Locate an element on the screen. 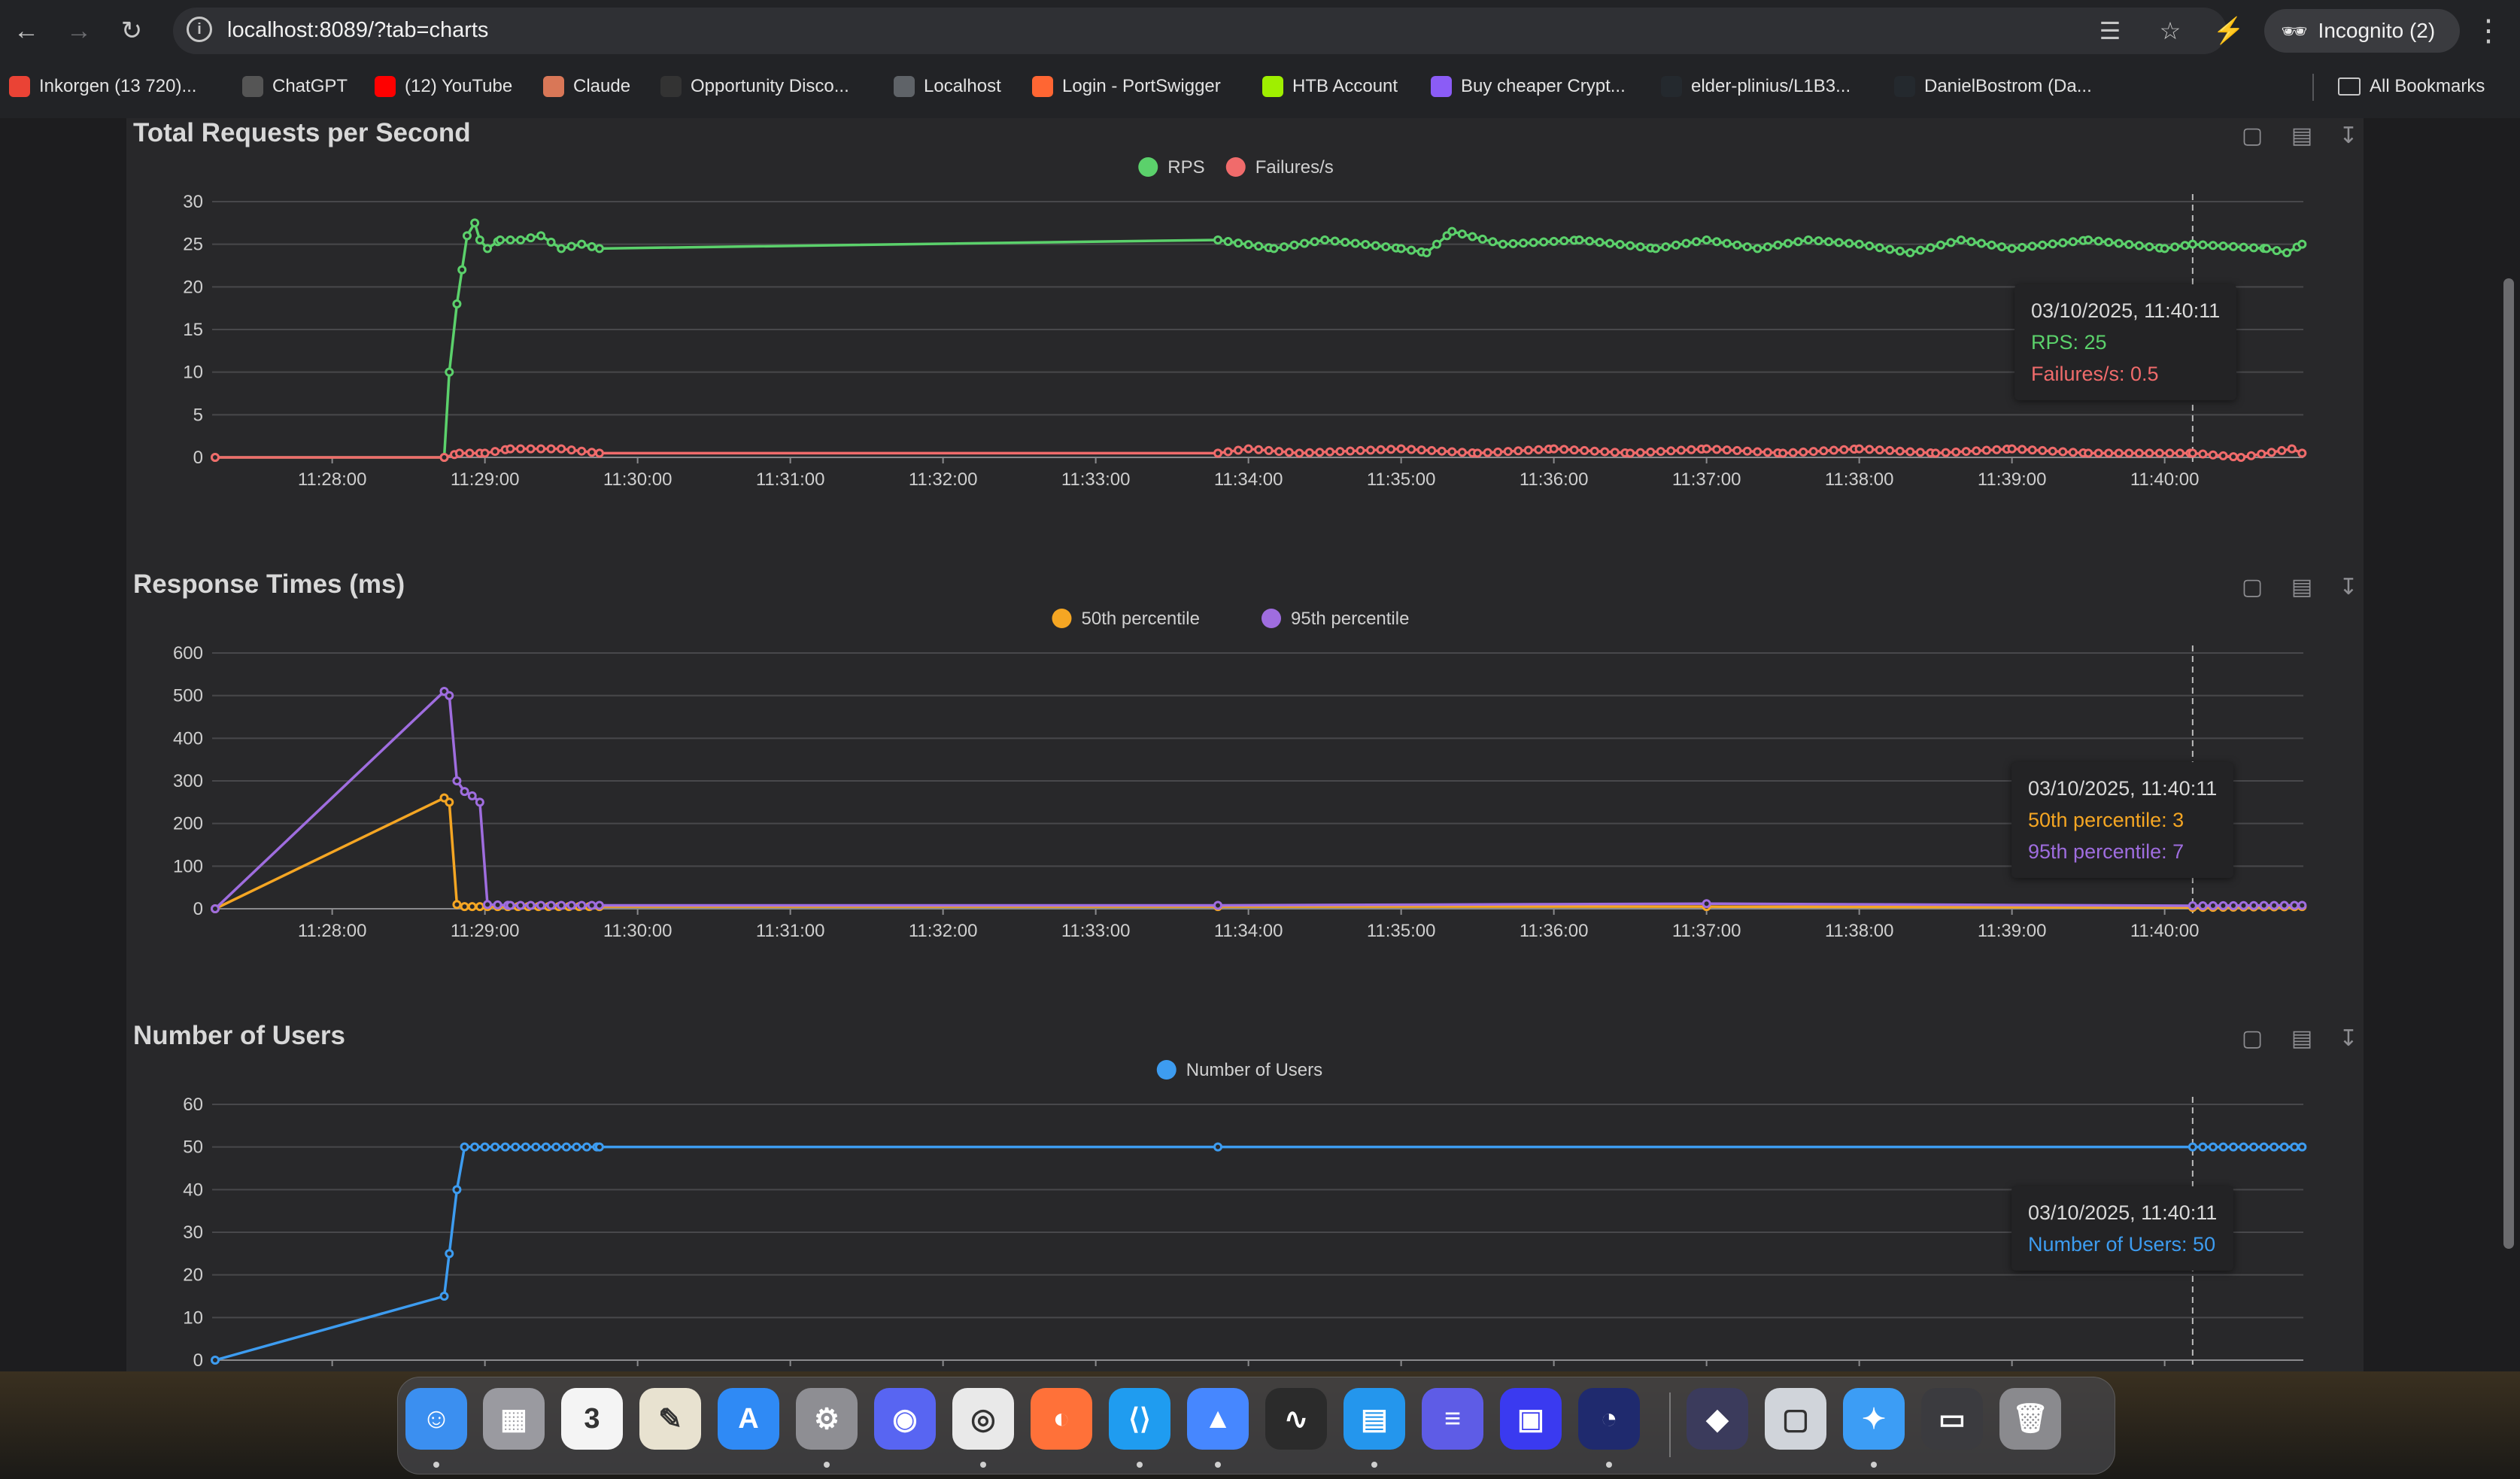 The width and height of the screenshot is (2520, 1479). bookmark-label: Claude is located at coordinates (602, 86).